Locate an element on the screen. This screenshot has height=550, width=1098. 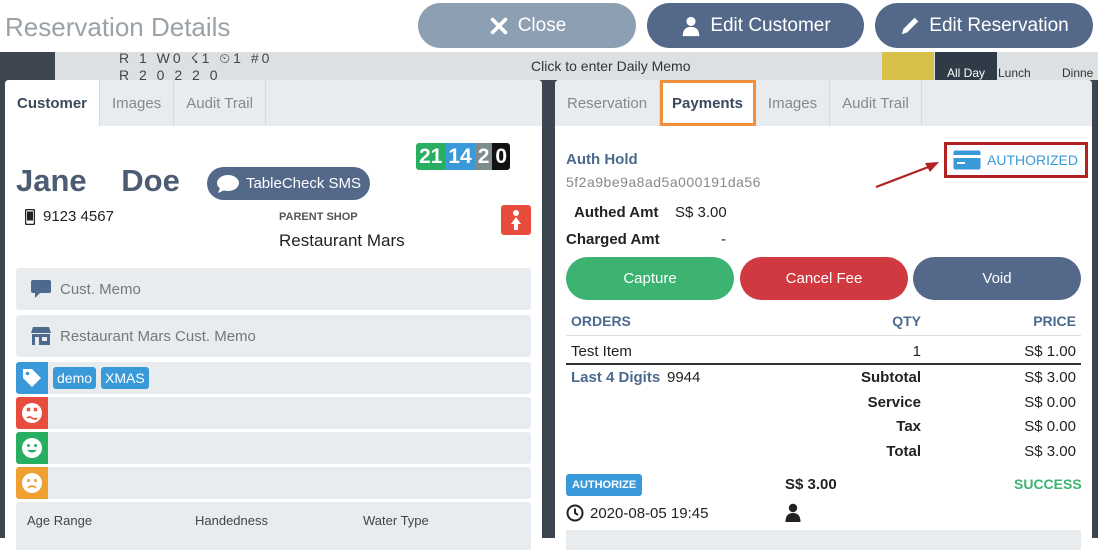
subtotal-value: S$ 3.00 is located at coordinates (1050, 377).